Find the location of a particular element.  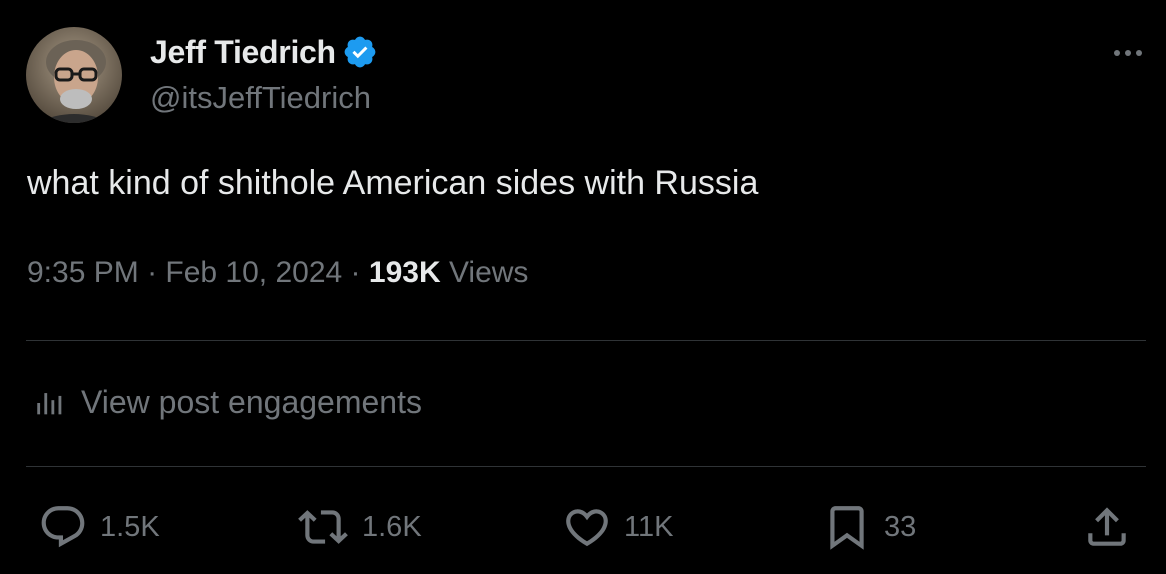

view-post-engagements-link: View post engagements is located at coordinates (227, 402).